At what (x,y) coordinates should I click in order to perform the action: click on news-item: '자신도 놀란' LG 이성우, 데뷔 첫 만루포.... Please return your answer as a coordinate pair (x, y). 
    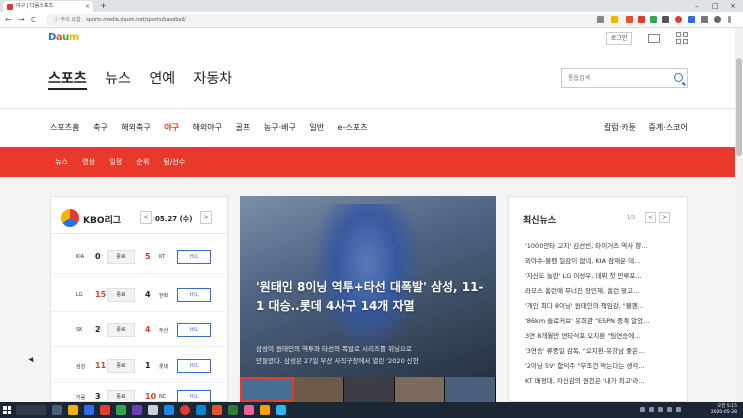
    Looking at the image, I should click on (598, 276).